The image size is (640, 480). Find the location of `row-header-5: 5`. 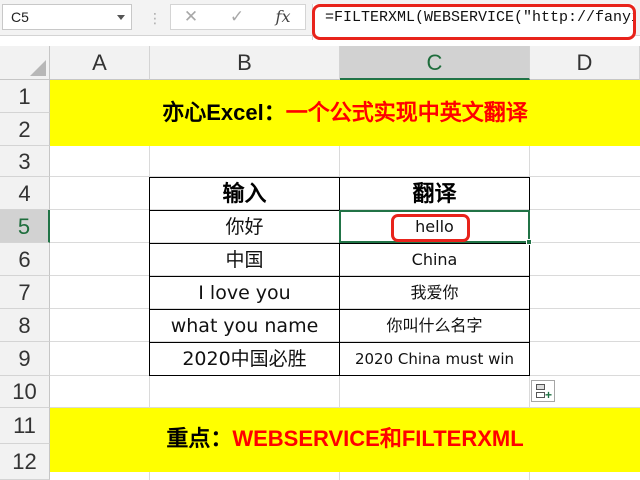

row-header-5: 5 is located at coordinates (25, 226).